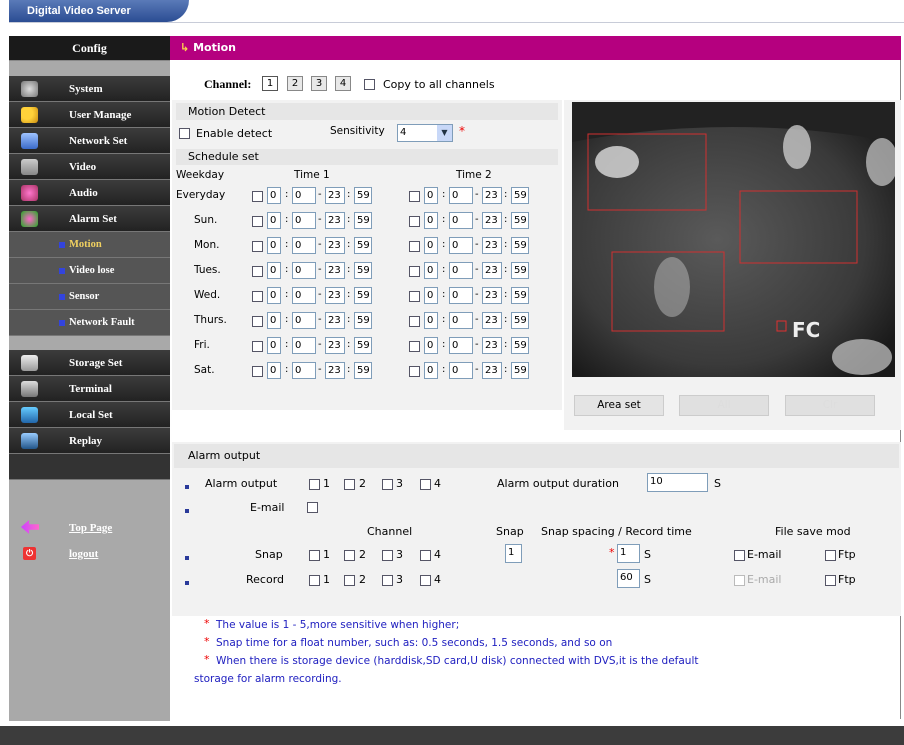 The width and height of the screenshot is (904, 745). Describe the element at coordinates (513, 553) in the screenshot. I see `snap-count-input: 1` at that location.